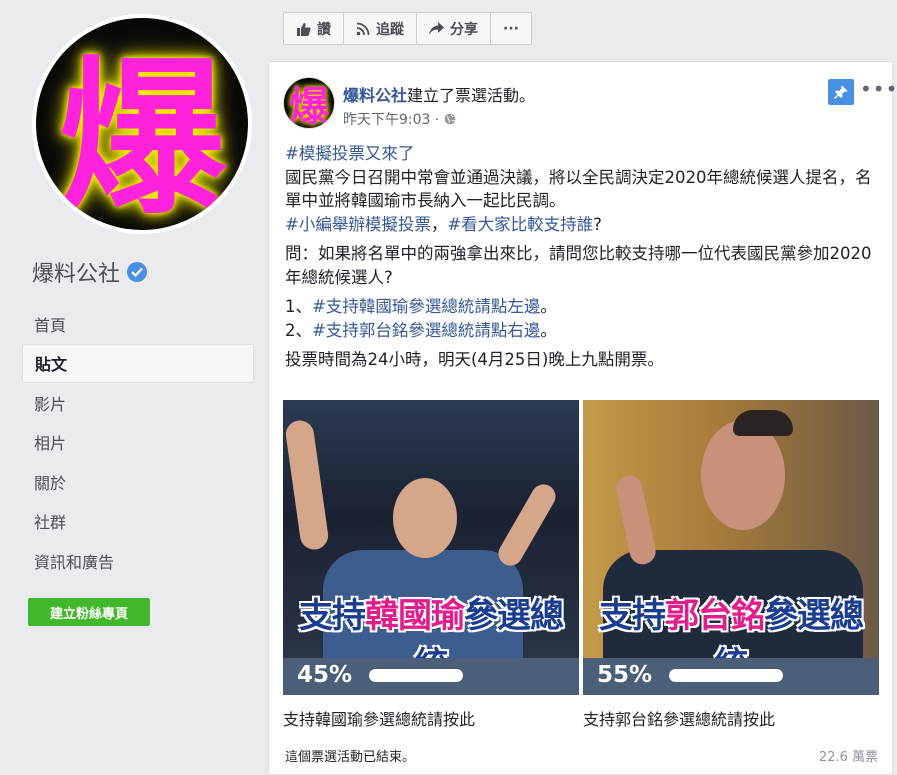 This screenshot has width=897, height=775. I want to click on vote-result-bar: 45%, so click(431, 676).